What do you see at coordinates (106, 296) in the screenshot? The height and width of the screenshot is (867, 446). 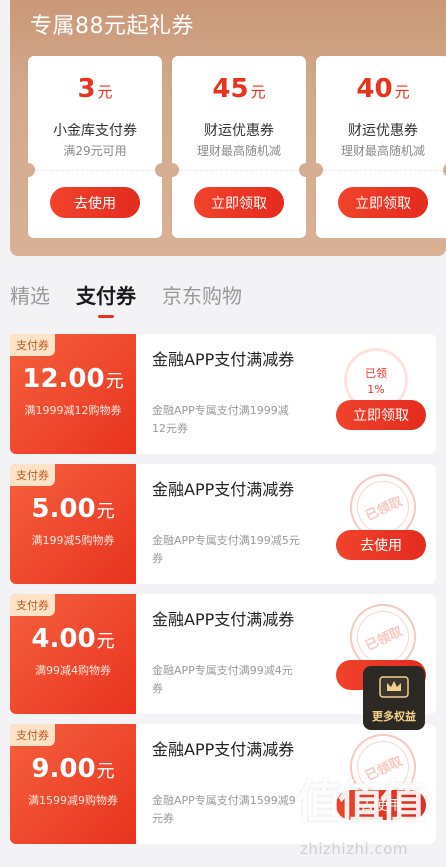 I see `tab-payment-coupons: 支付券` at bounding box center [106, 296].